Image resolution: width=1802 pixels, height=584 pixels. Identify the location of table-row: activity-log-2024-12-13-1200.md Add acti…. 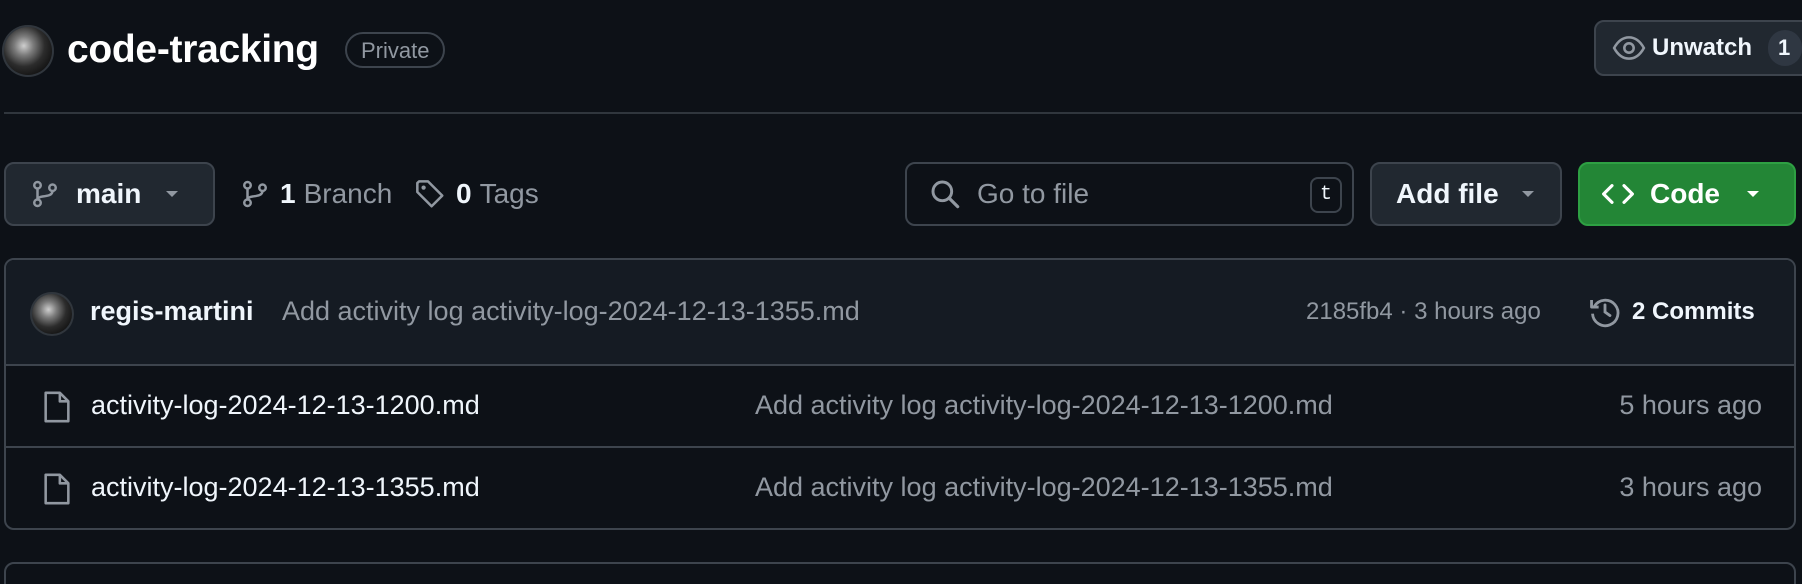
(900, 407).